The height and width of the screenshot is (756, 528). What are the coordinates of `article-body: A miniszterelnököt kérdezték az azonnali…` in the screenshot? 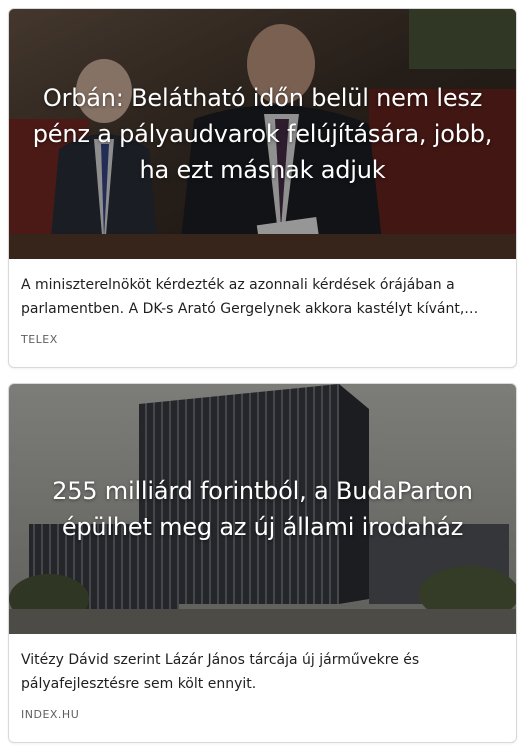 It's located at (262, 302).